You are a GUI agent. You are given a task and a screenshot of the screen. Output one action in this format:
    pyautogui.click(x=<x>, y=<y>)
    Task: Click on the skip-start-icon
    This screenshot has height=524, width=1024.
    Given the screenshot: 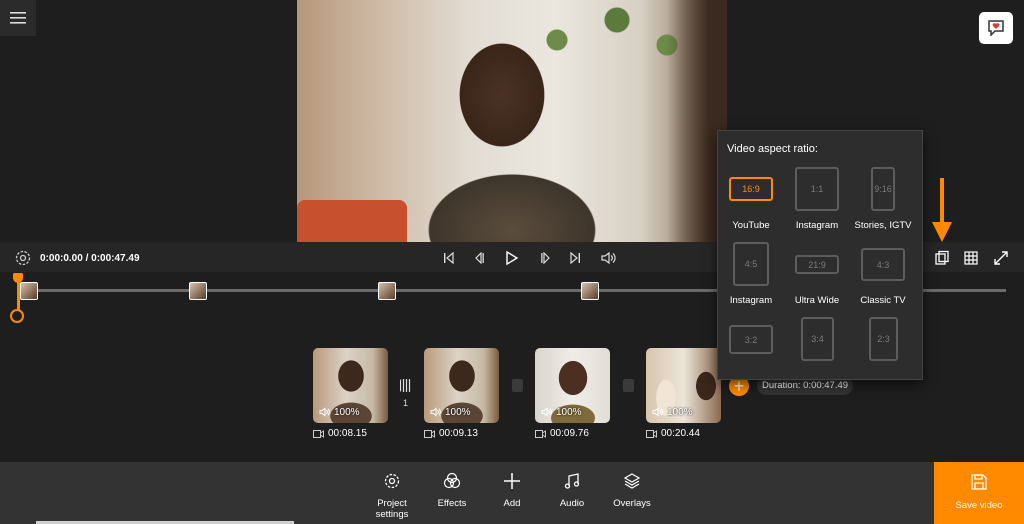 What is the action you would take?
    pyautogui.click(x=449, y=258)
    